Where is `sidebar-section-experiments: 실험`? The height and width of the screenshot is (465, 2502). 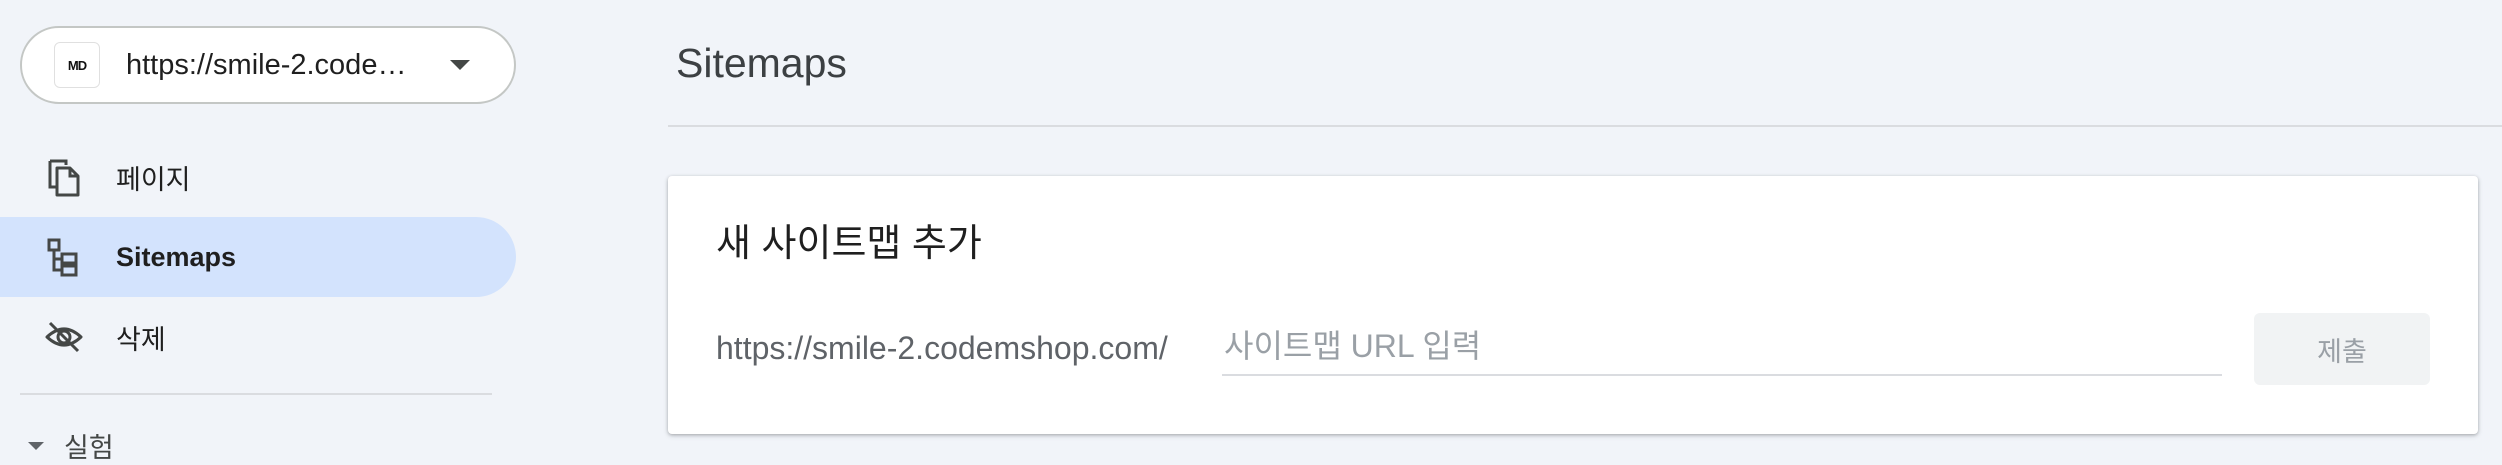 sidebar-section-experiments: 실험 is located at coordinates (71, 445).